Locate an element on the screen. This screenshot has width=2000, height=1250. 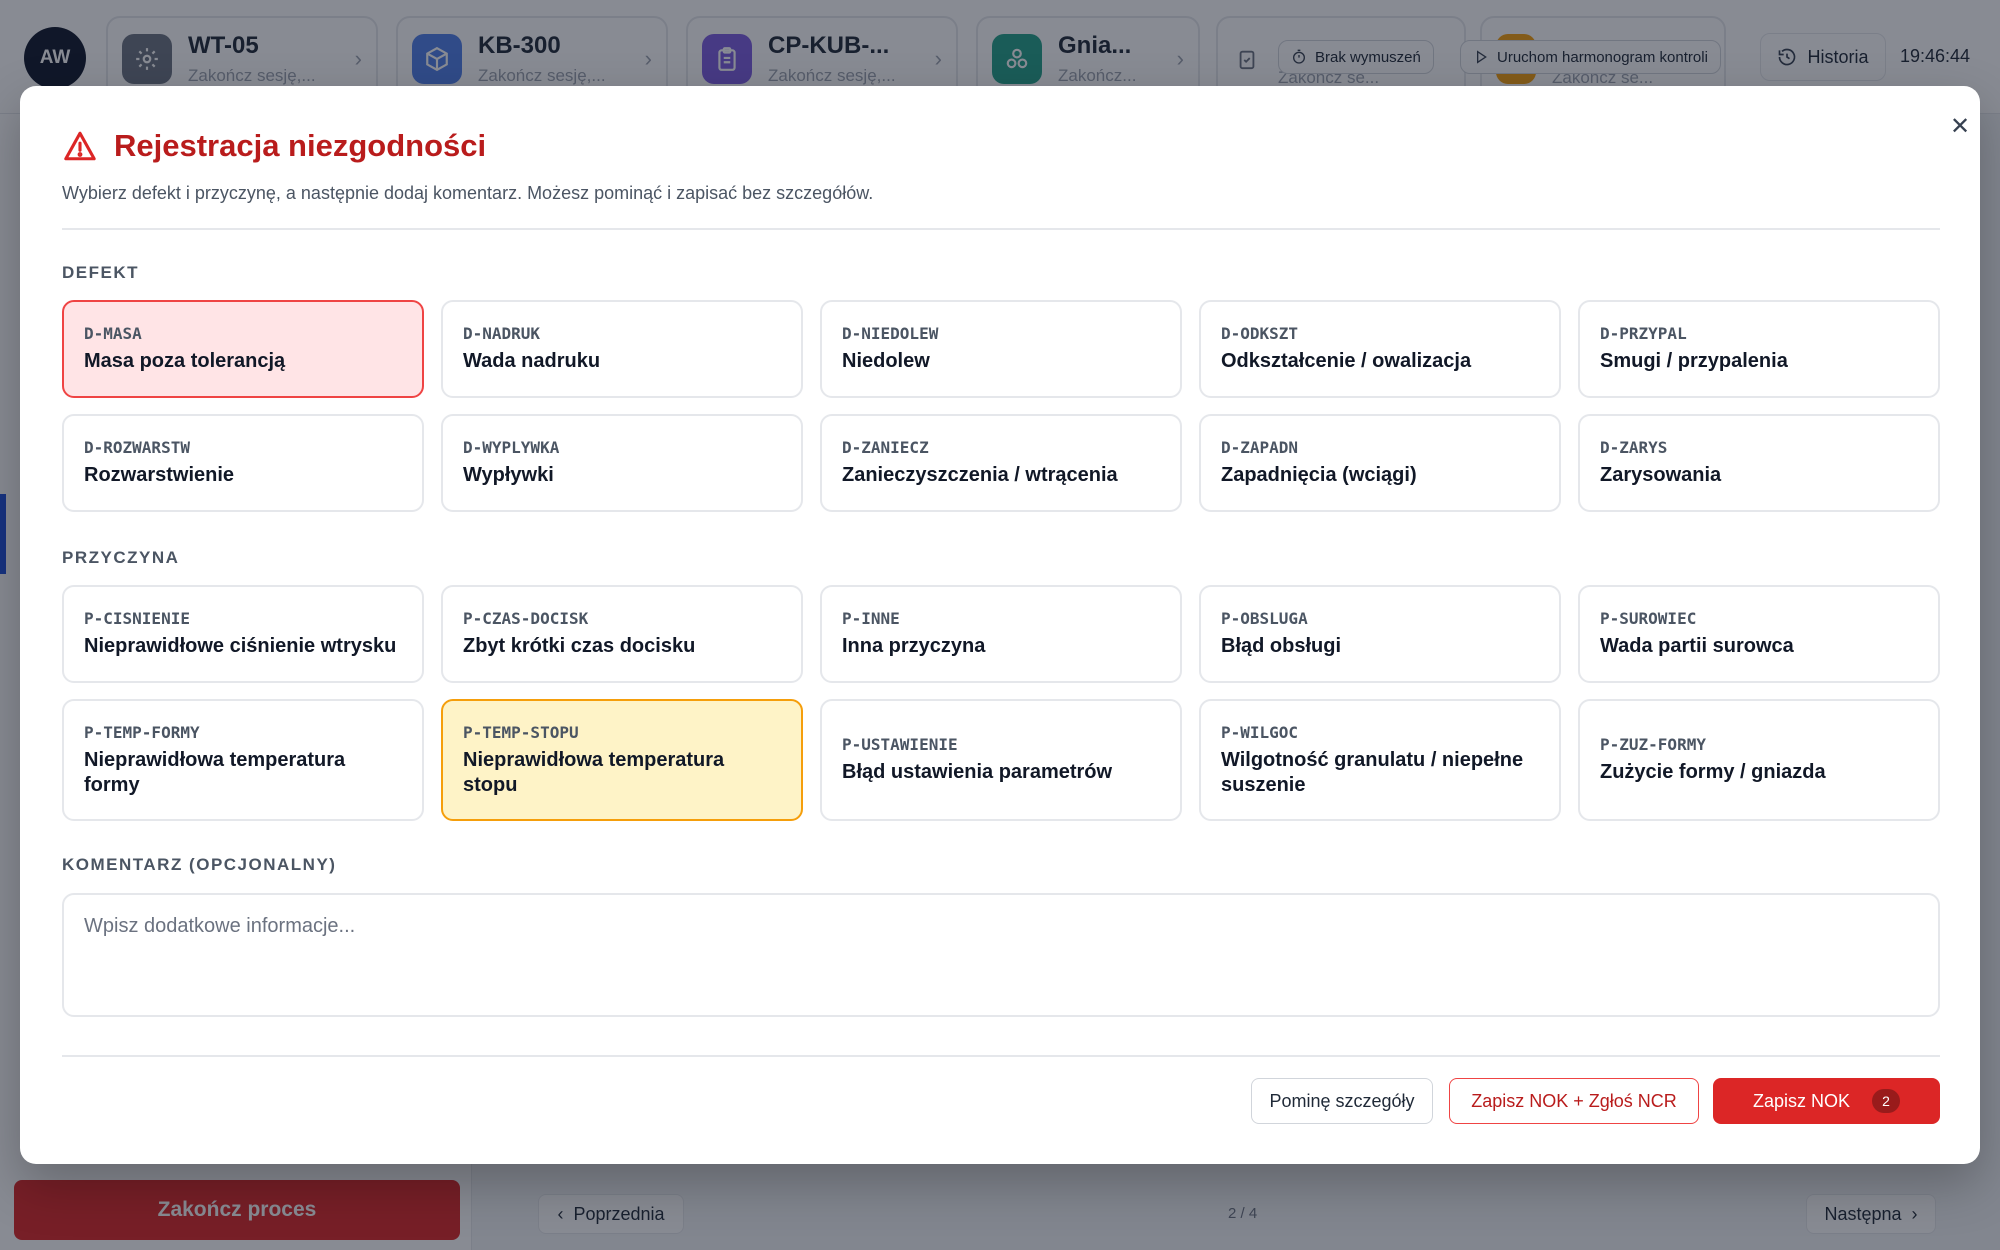
option-label: Wilgotność granulatu / niepełne suszenie is located at coordinates (1372, 772).